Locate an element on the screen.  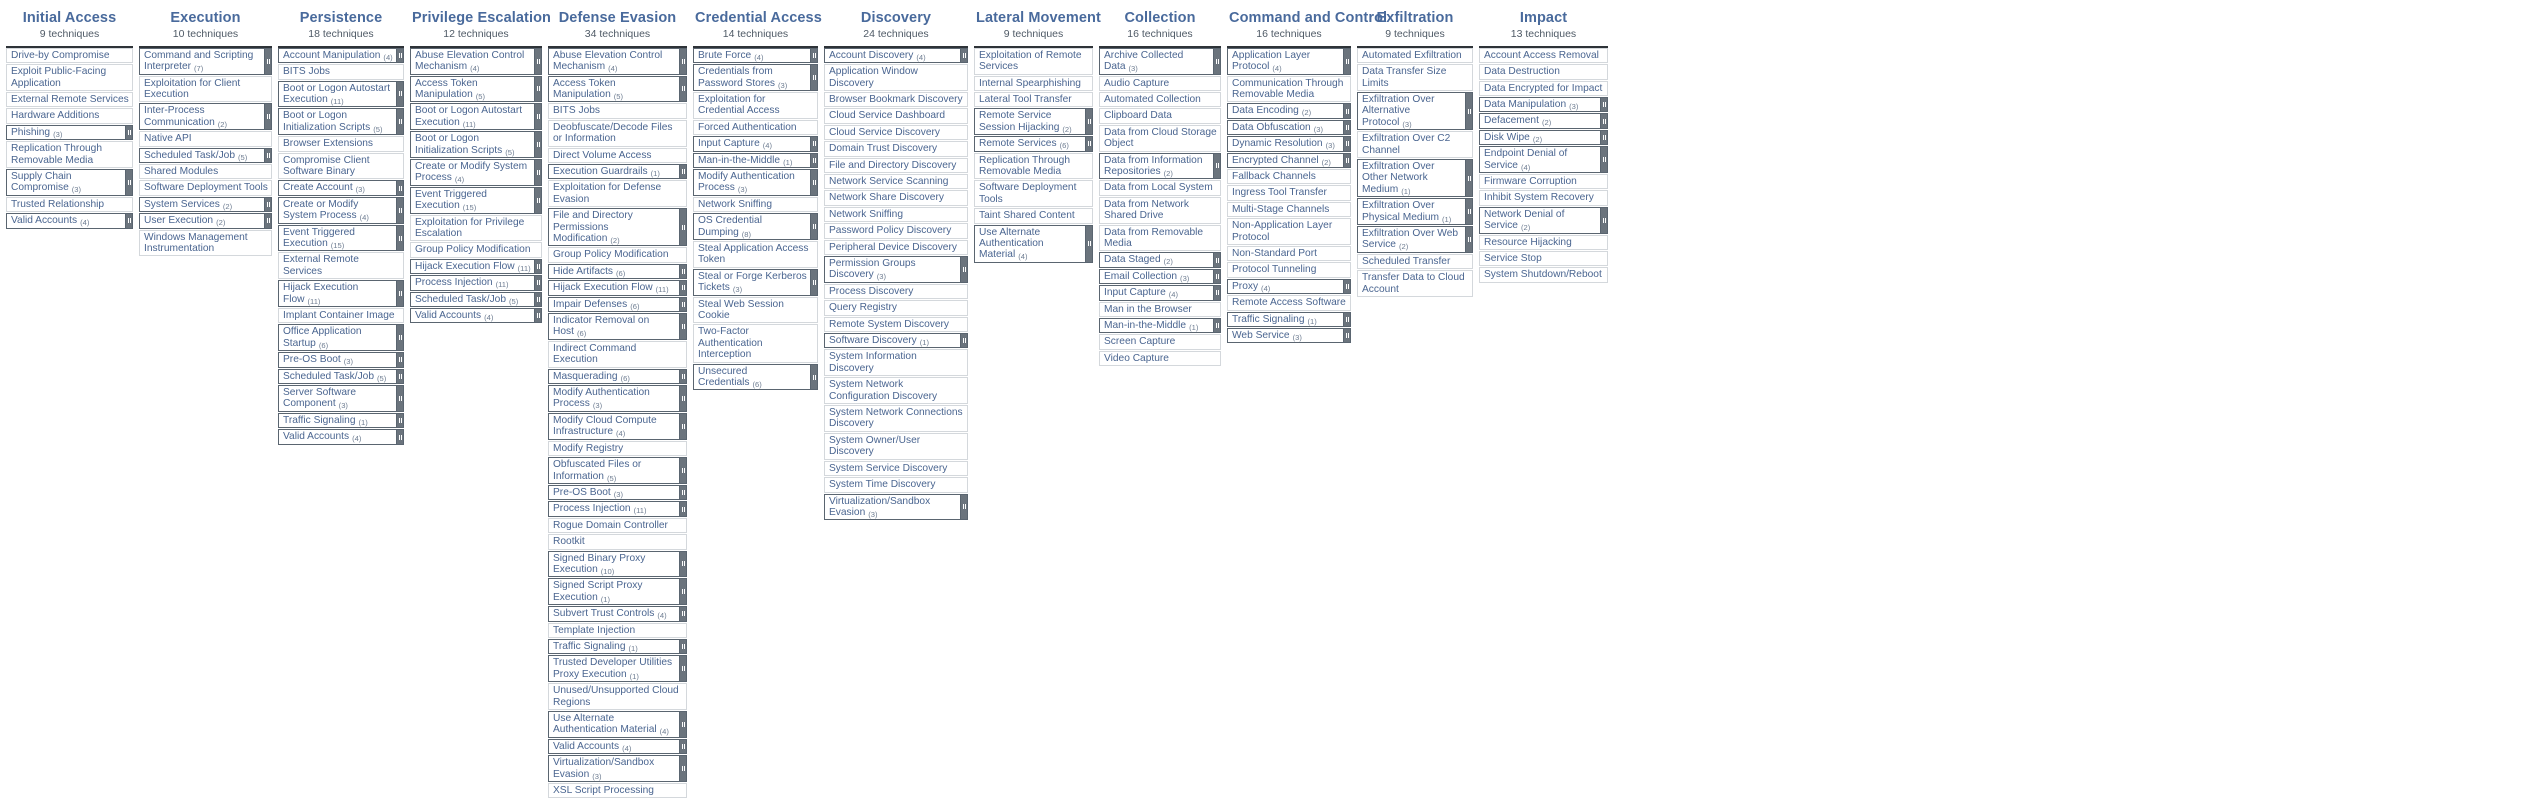
technique-cell: Indicator Removal on Host (6) is located at coordinates (614, 326).